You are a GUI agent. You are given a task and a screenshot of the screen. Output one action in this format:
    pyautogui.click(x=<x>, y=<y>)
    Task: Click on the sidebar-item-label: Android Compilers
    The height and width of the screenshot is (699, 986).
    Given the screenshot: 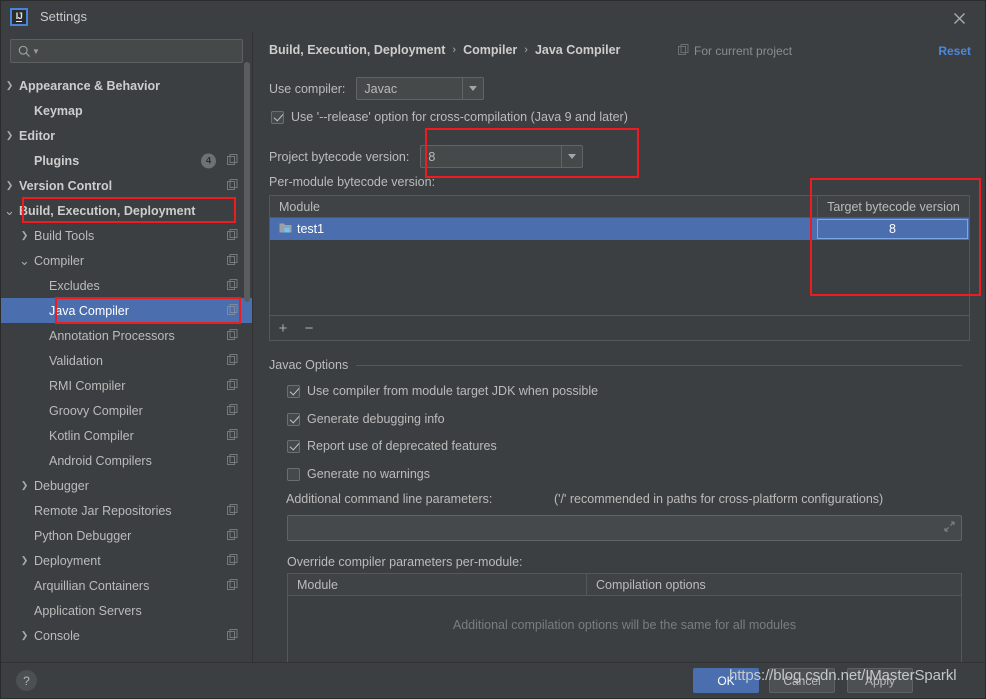 What is the action you would take?
    pyautogui.click(x=100, y=460)
    